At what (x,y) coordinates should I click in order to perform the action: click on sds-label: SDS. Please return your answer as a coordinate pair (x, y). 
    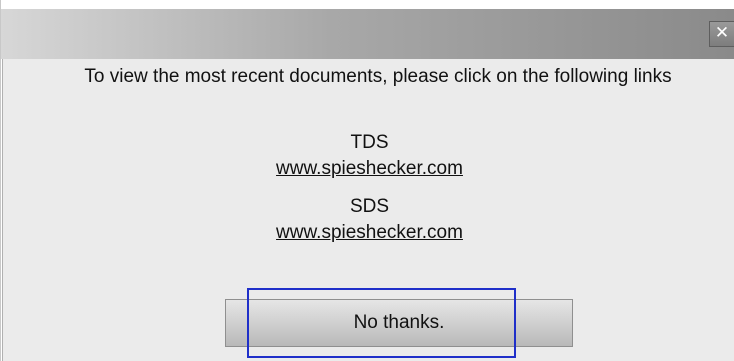
    Looking at the image, I should click on (369, 206).